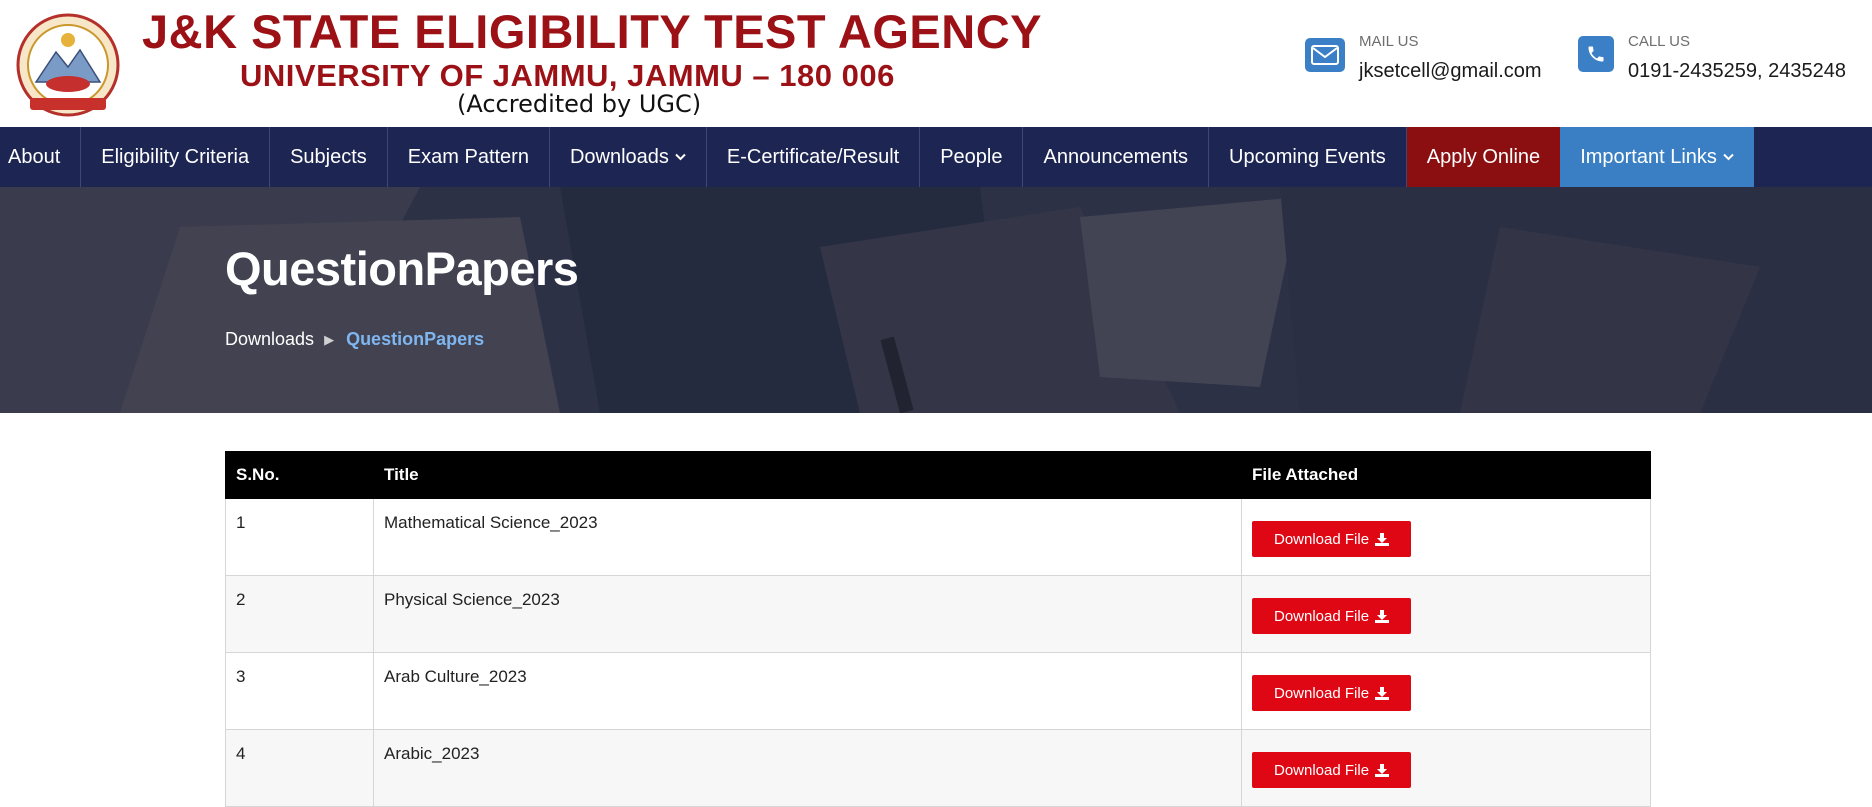 The height and width of the screenshot is (807, 1872). I want to click on nav-item-important-links: Important Links, so click(1657, 157).